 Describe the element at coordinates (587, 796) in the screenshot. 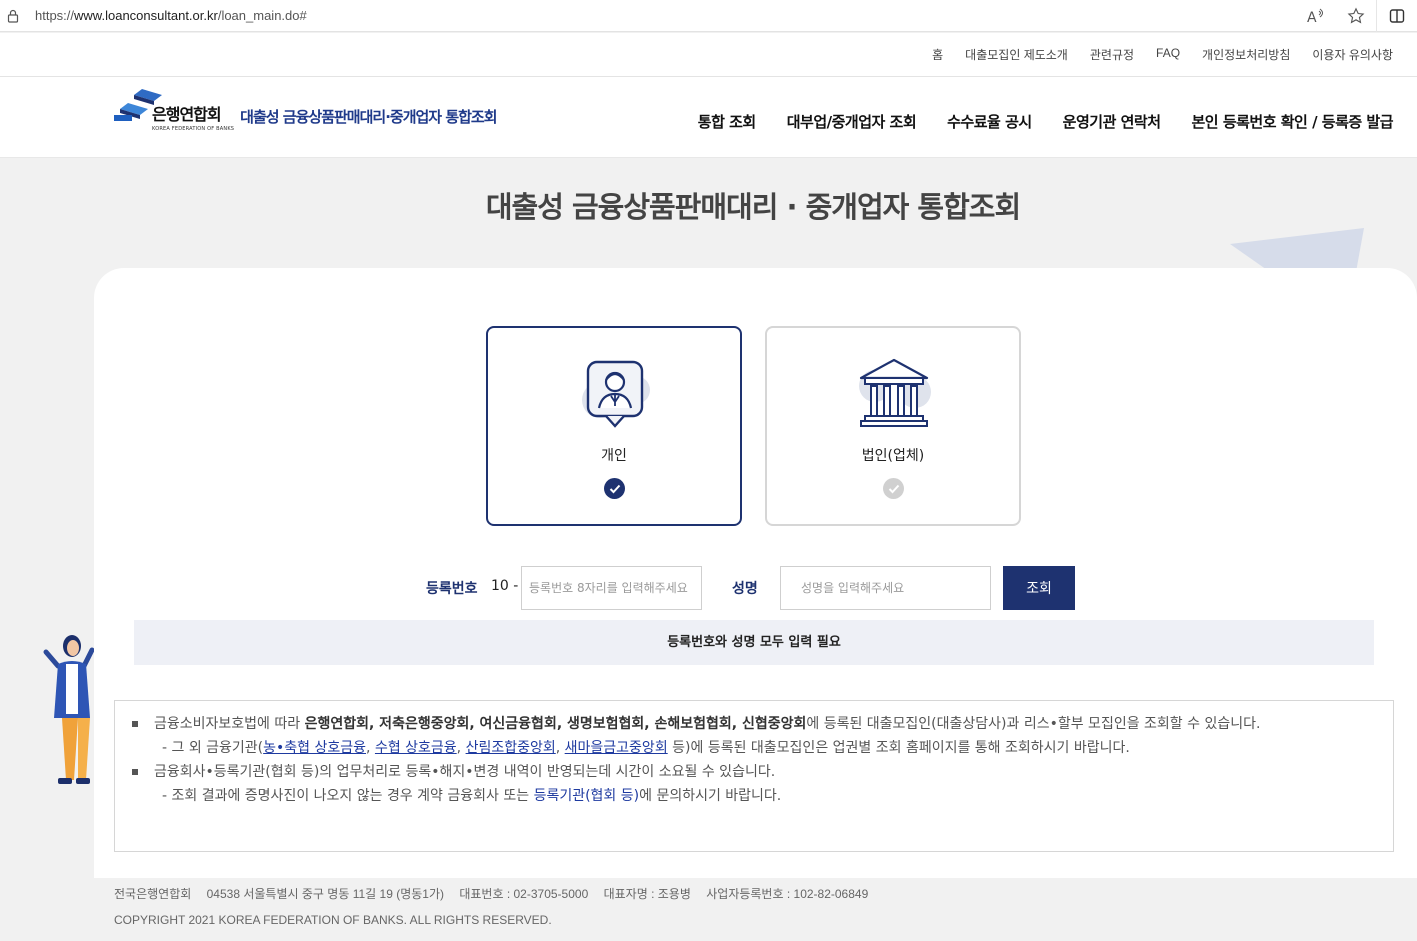

I see `link-registration-agency: 등록기관(협회 등)` at that location.